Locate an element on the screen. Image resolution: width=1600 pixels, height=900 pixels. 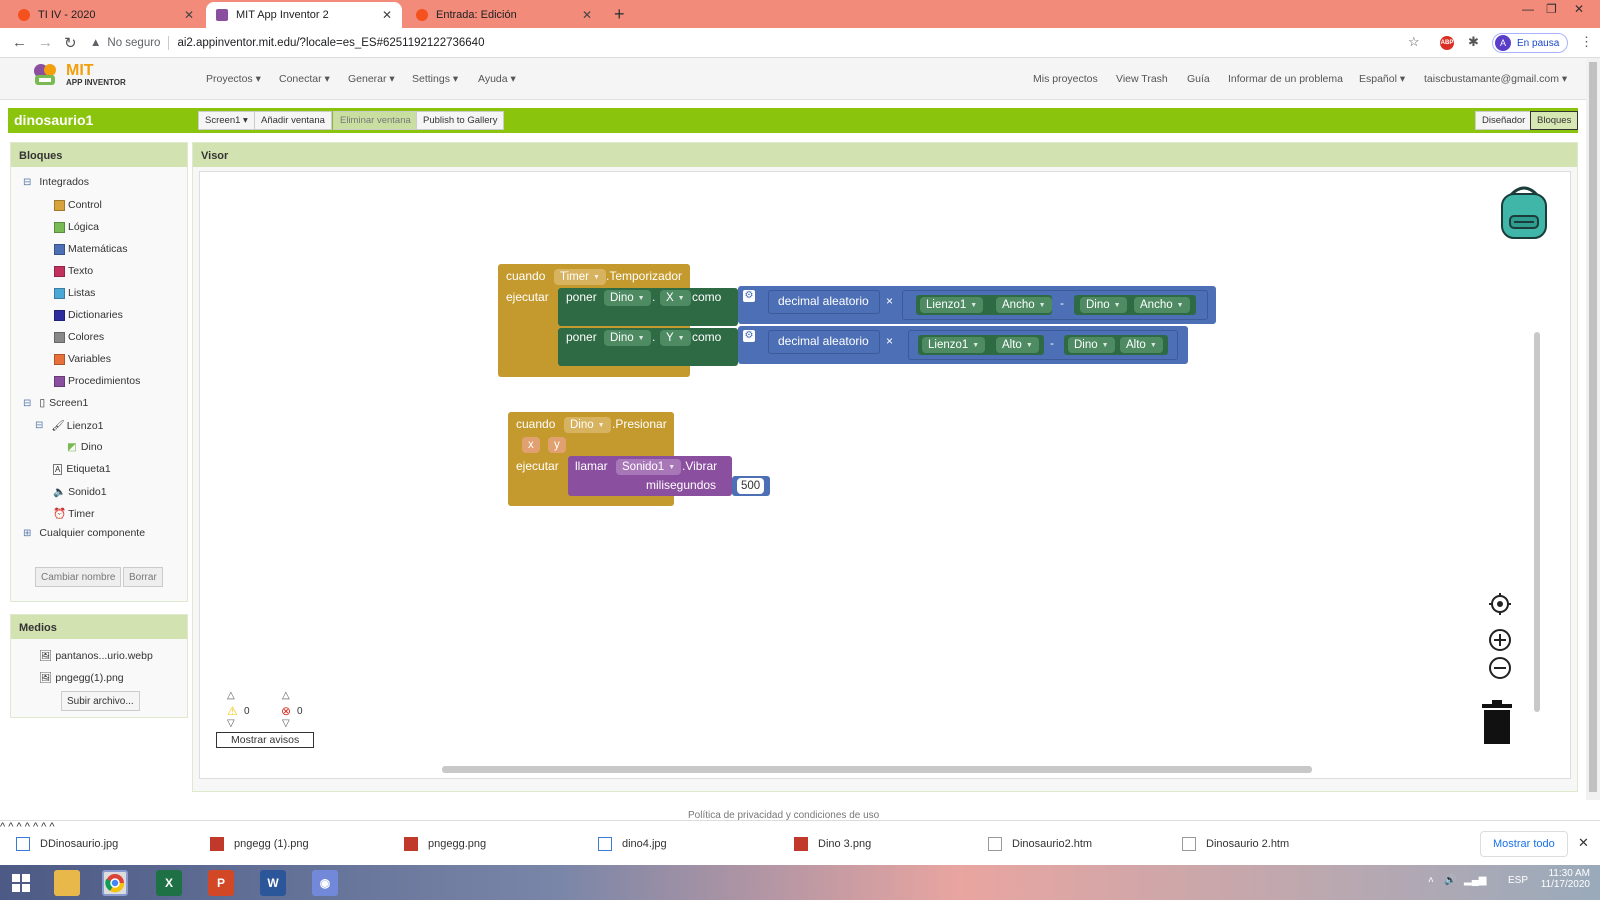
component-dropdown: Sonido1 ▼ is located at coordinates (649, 467).